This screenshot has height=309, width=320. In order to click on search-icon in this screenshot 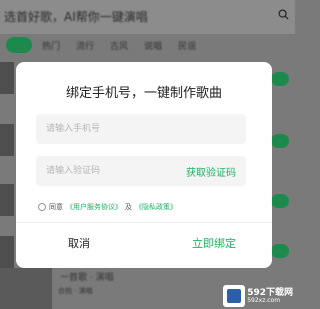, I will do `click(283, 14)`.